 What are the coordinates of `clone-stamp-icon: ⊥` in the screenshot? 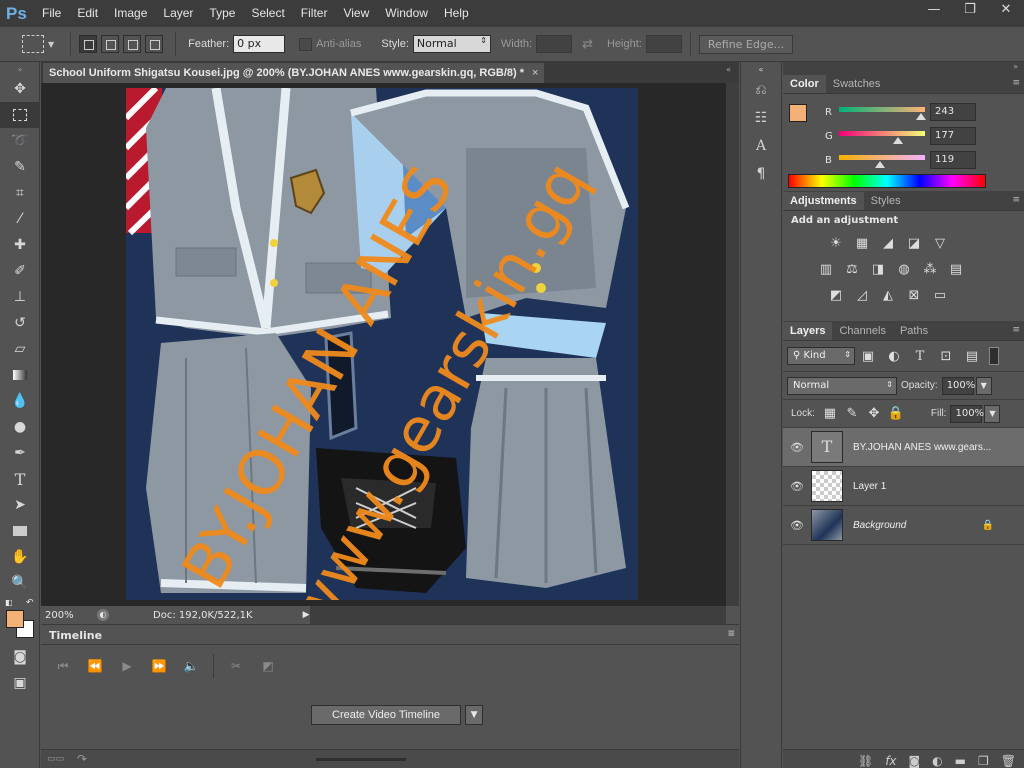 It's located at (20, 297).